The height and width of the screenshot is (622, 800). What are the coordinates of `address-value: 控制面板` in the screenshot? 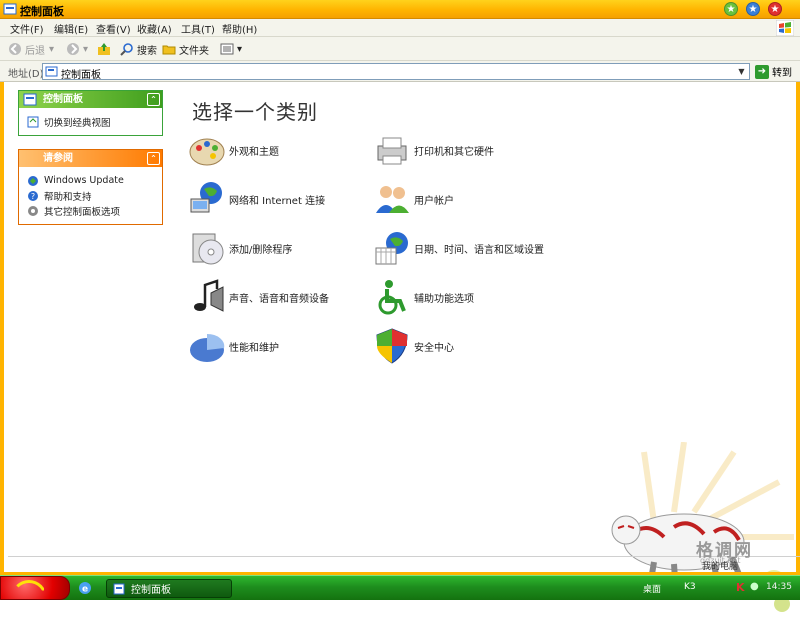 It's located at (81, 75).